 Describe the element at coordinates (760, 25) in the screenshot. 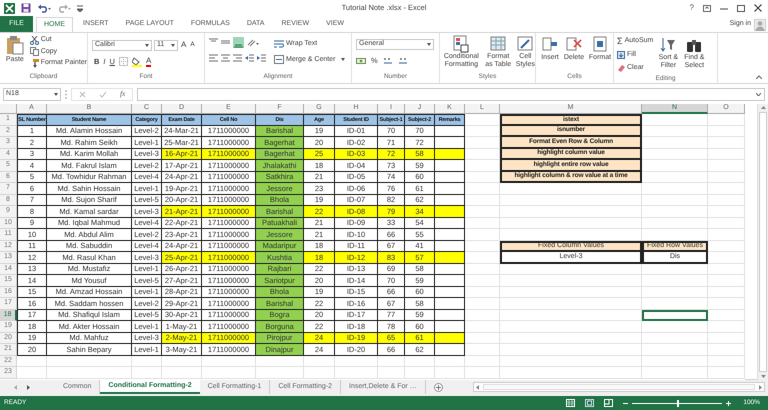

I see `user-avatar-icon` at that location.